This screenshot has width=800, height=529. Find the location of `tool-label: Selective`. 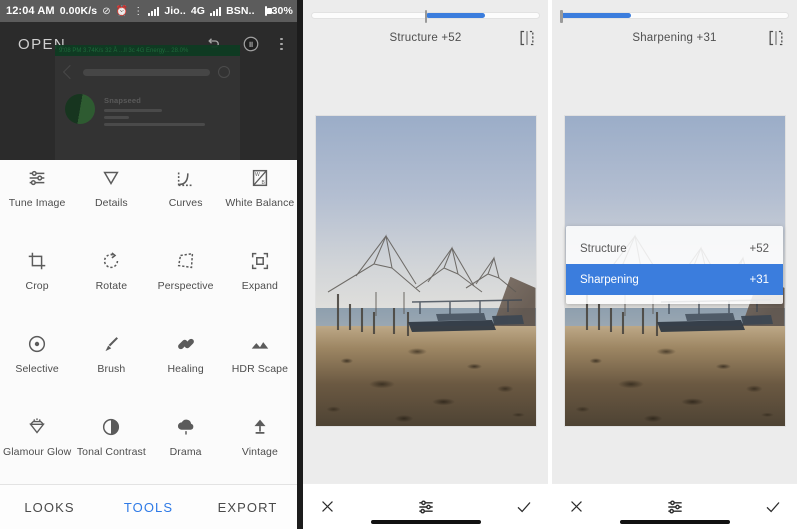

tool-label: Selective is located at coordinates (37, 369).